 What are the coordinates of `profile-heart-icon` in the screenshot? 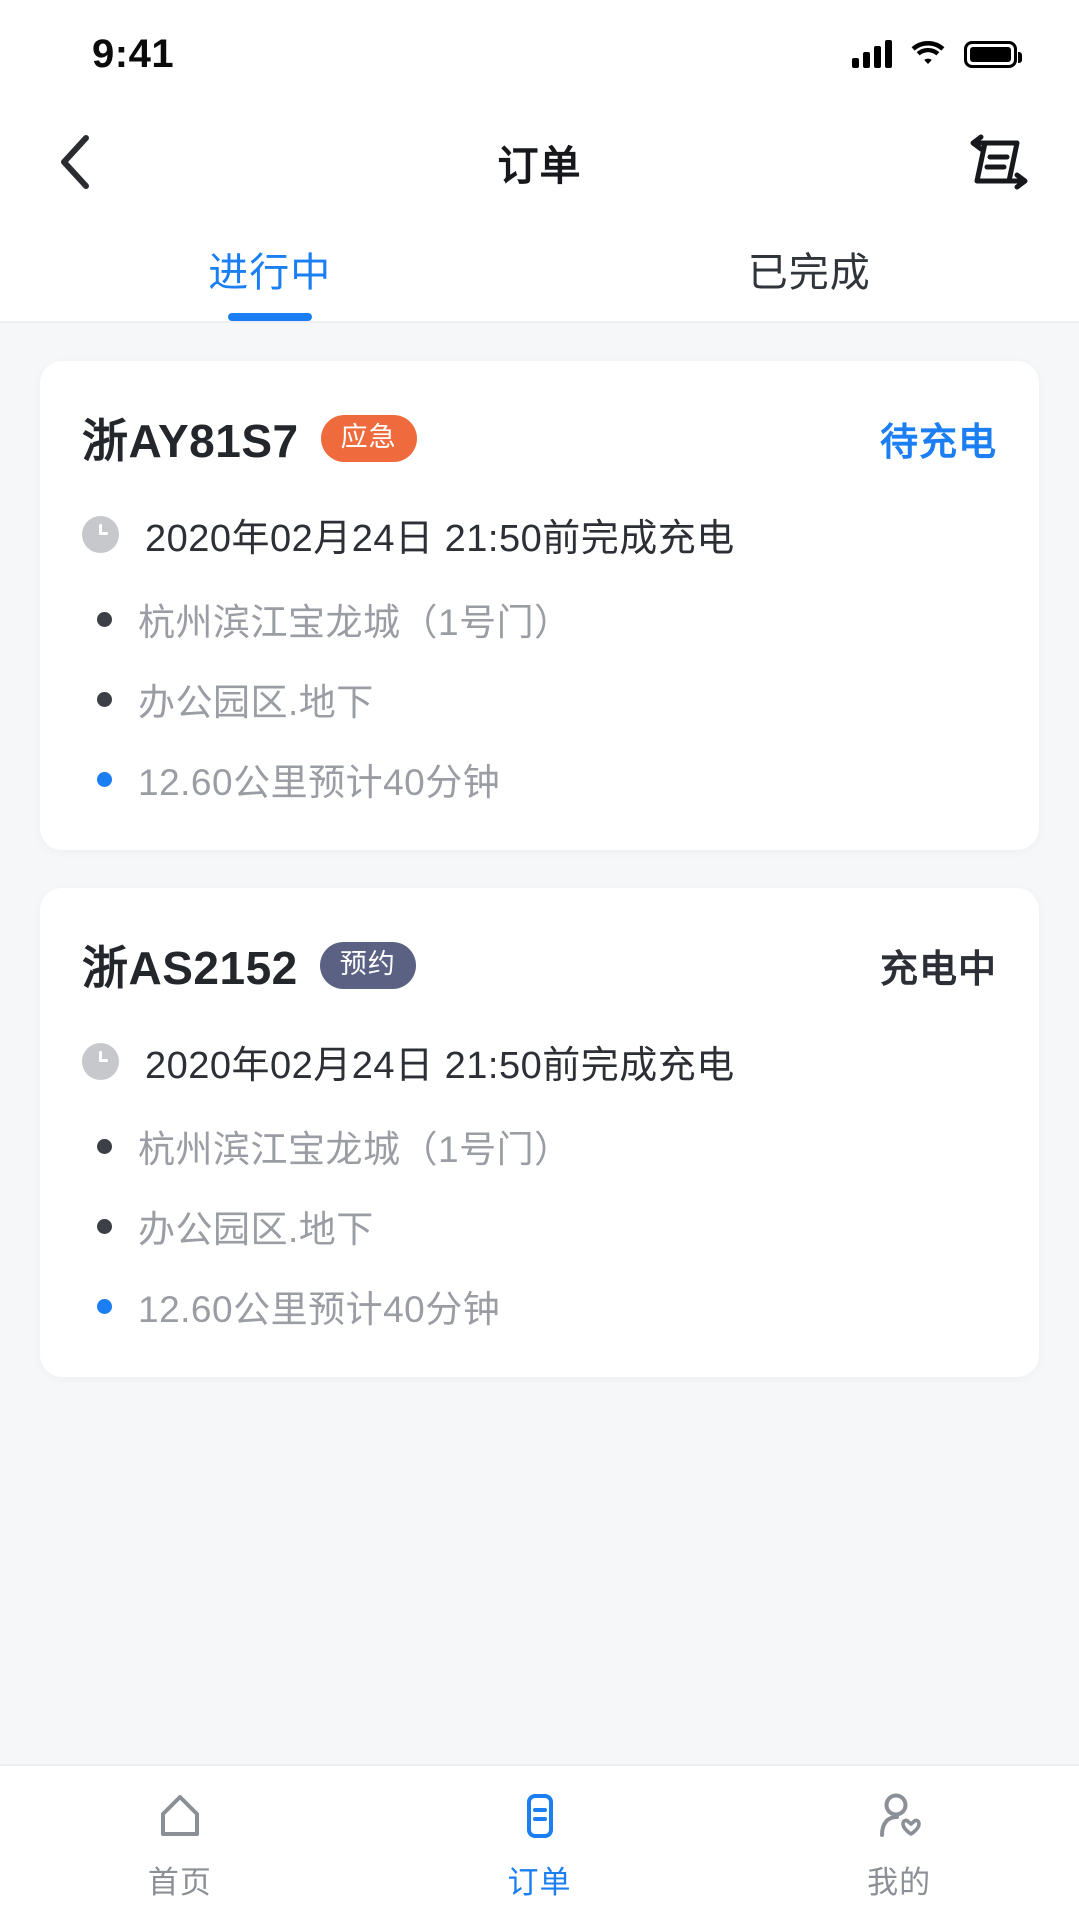 It's located at (899, 1816).